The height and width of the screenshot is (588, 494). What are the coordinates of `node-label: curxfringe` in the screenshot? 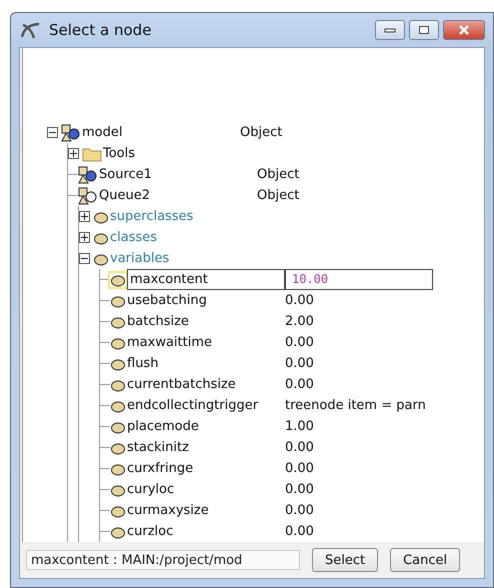 It's located at (206, 468).